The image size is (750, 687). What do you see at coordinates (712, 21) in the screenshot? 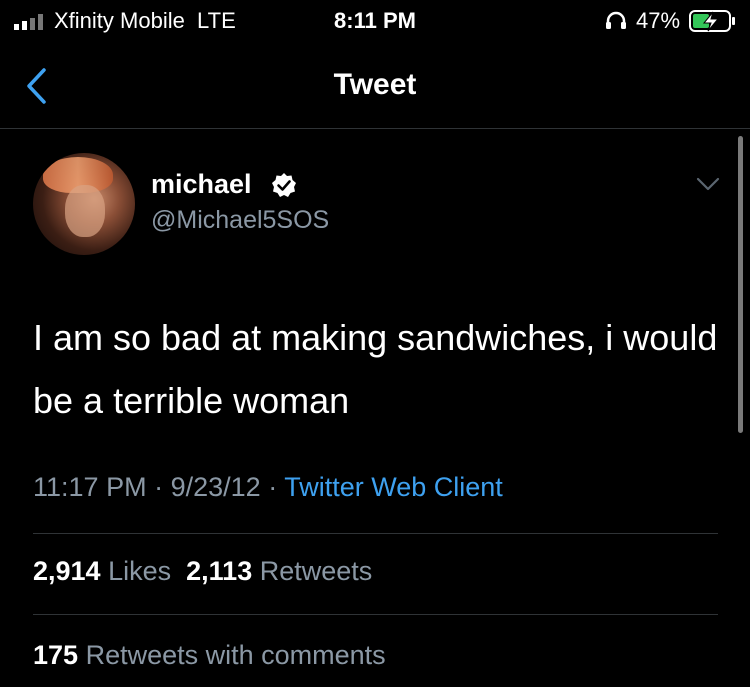
I see `battery-charging-icon` at bounding box center [712, 21].